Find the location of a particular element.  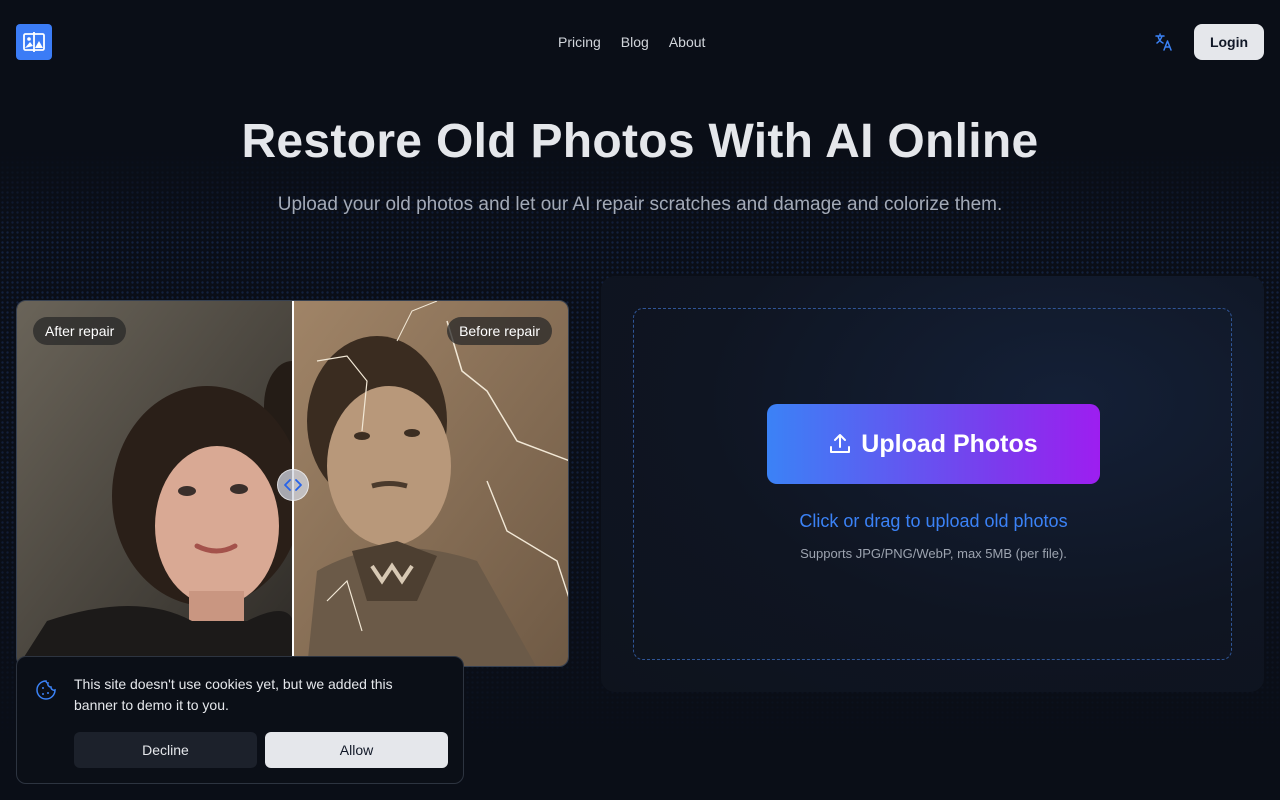

after-repair-label: After repair is located at coordinates (80, 331).